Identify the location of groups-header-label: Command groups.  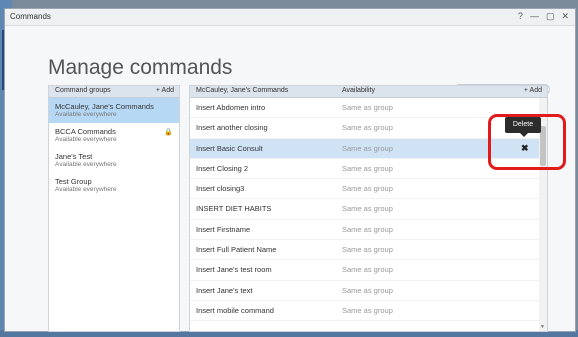
(83, 90).